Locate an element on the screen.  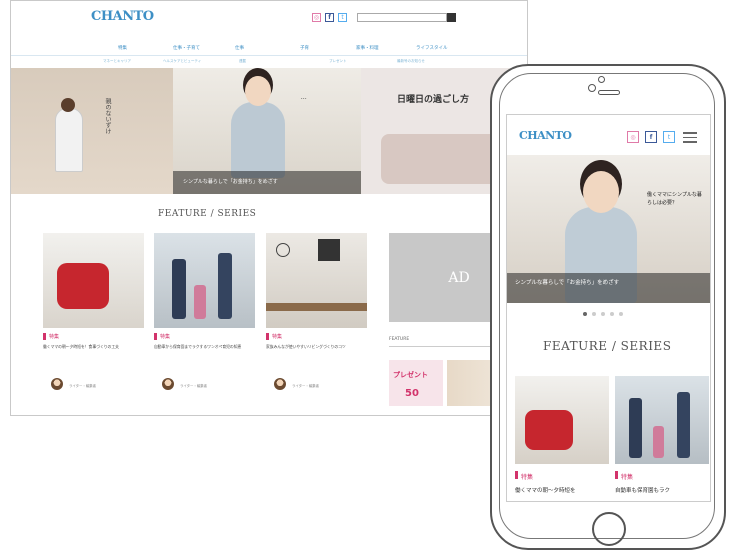
card-title: 働くママの朝〜夕時短を is located at coordinates (545, 490).